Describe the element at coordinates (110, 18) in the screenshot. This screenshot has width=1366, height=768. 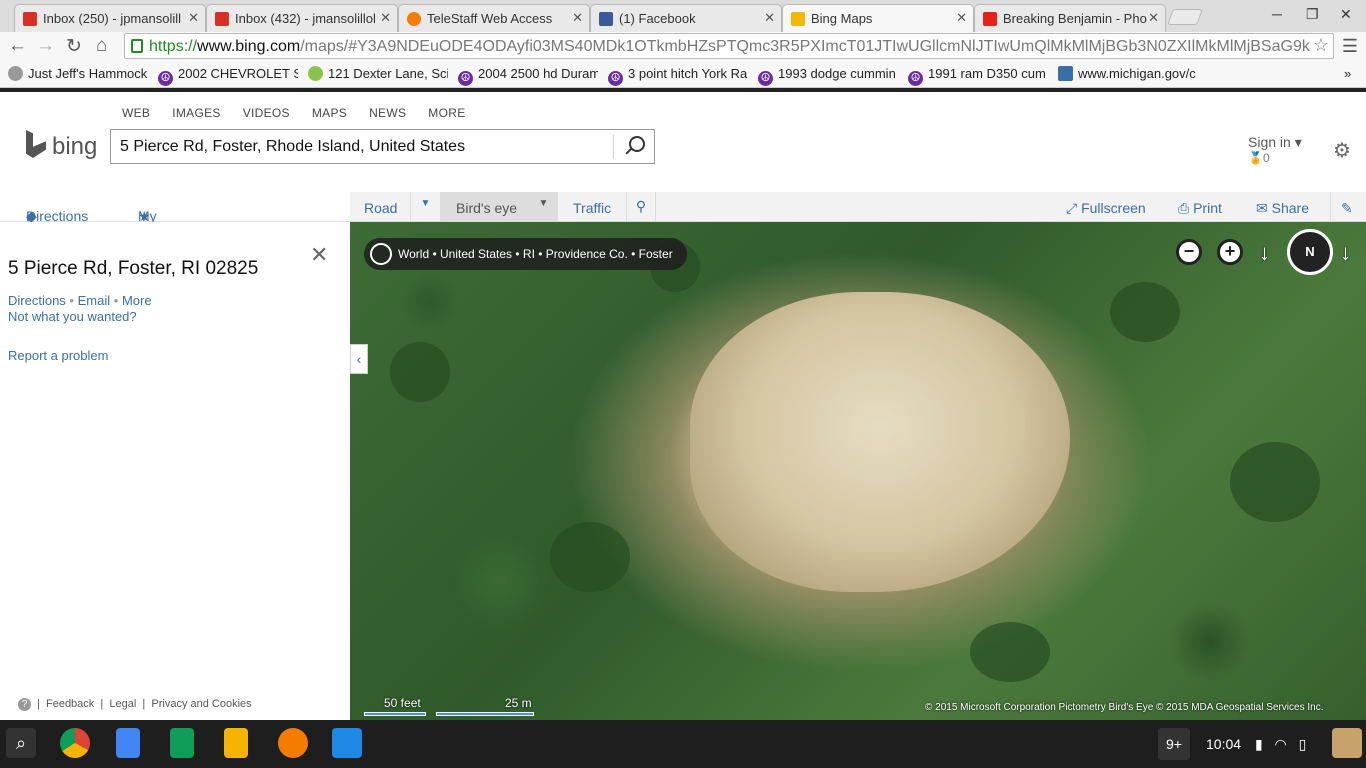
I see `tab-inbox-1: Inbox (250) - jpmansolill ✕` at that location.